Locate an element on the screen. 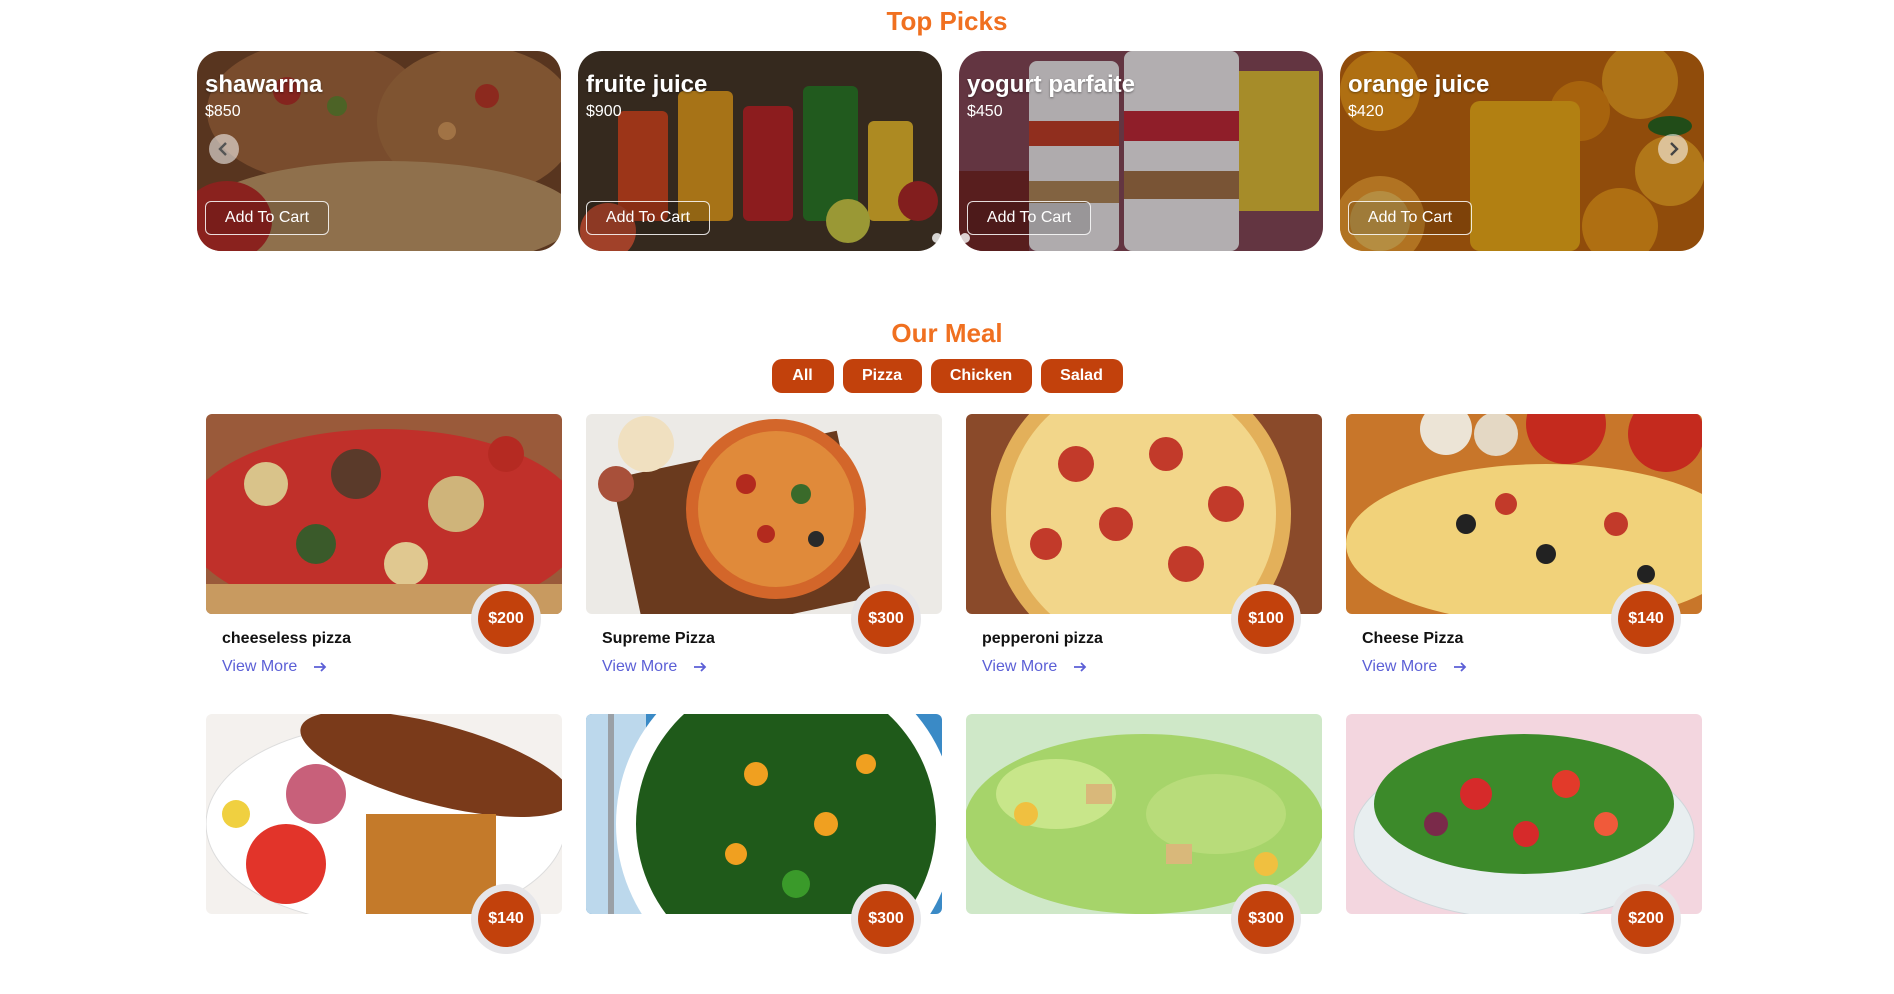 This screenshot has width=1894, height=994. pick-price: $850 is located at coordinates (223, 111).